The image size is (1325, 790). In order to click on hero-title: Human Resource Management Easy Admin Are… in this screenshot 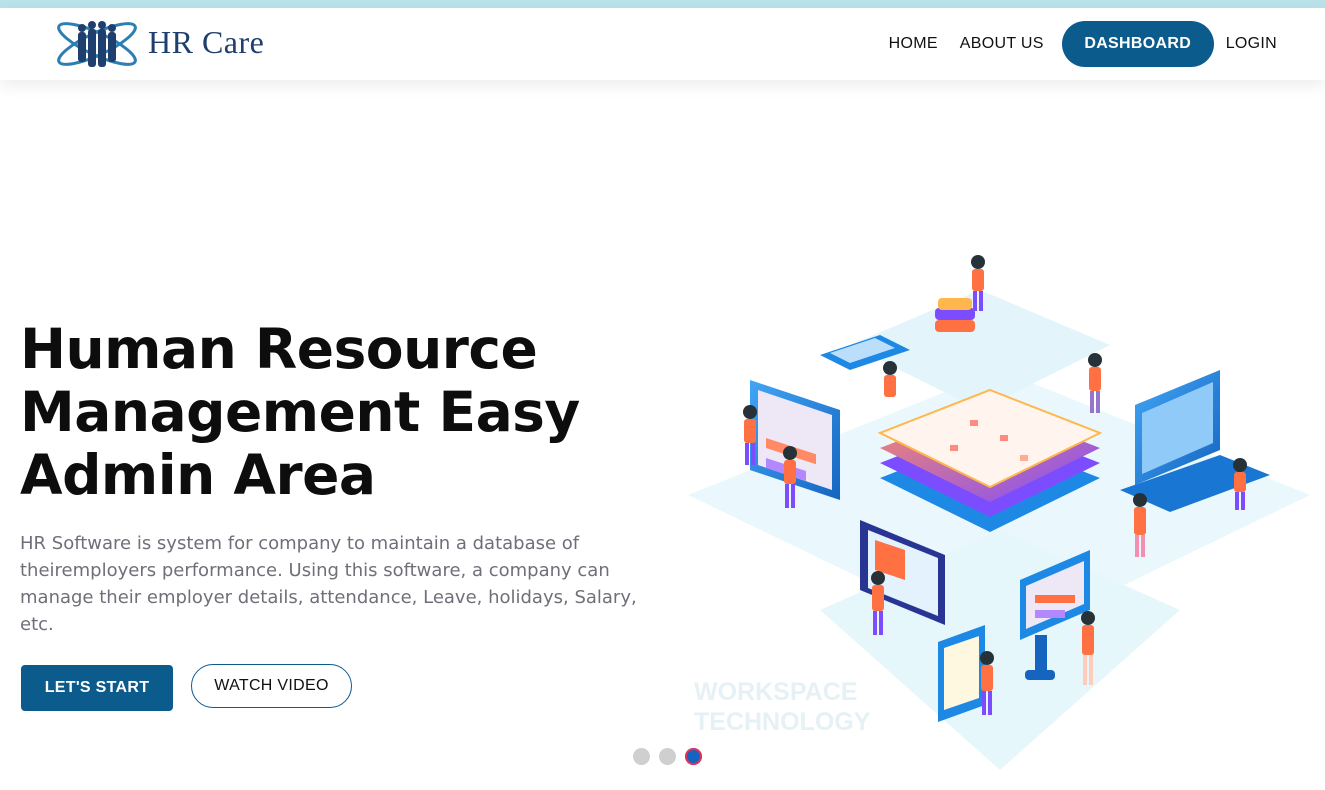, I will do `click(300, 412)`.